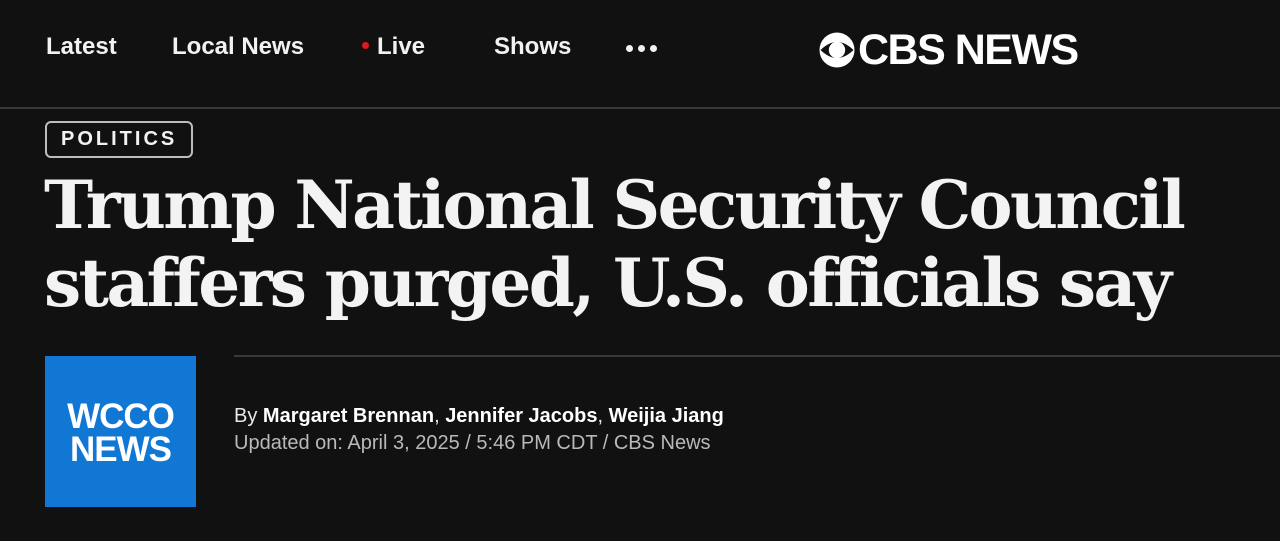  I want to click on byline-prefix: By, so click(246, 416).